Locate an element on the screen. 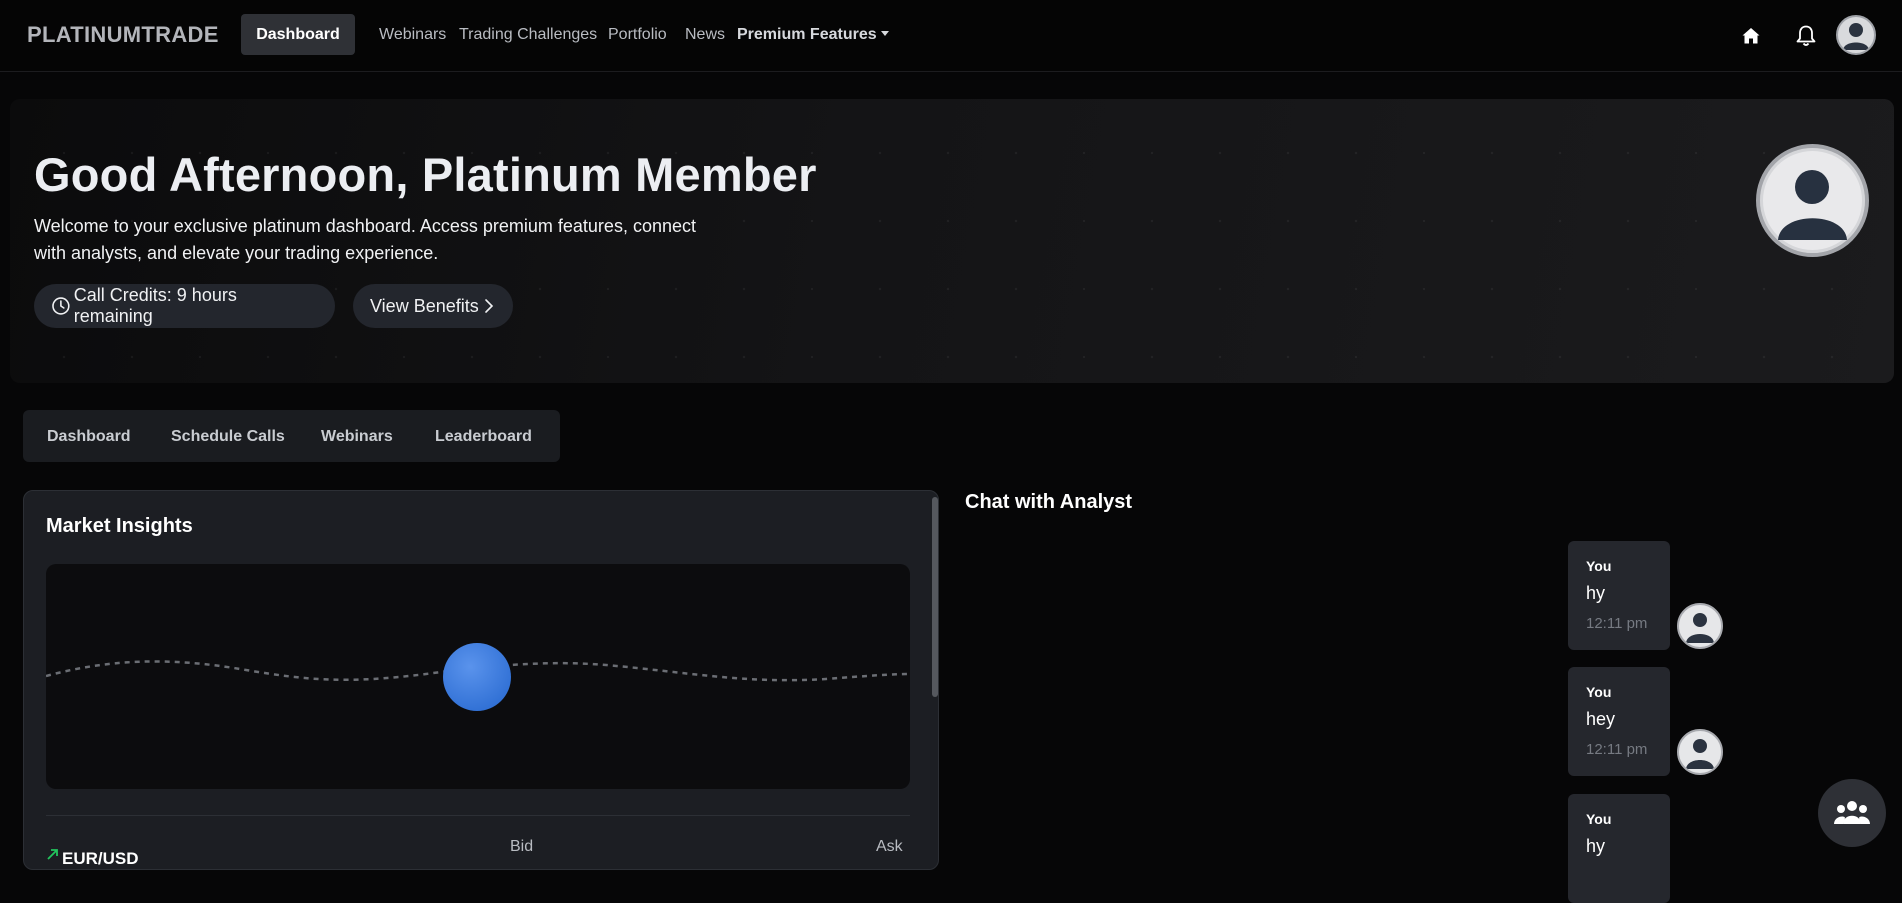  bid-label: Bid is located at coordinates (522, 846).